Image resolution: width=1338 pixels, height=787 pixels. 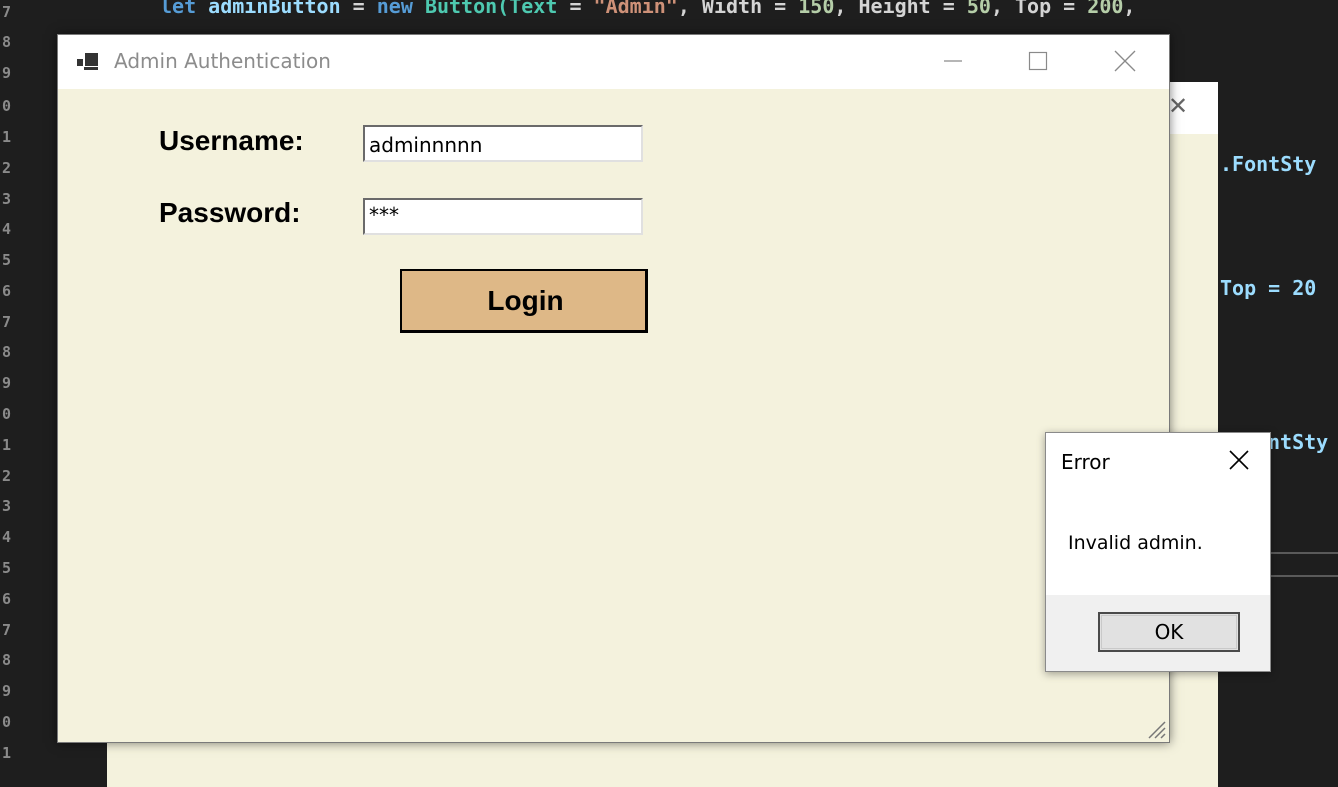 I want to click on code-peek-top: Top = 20, so click(x=1268, y=288).